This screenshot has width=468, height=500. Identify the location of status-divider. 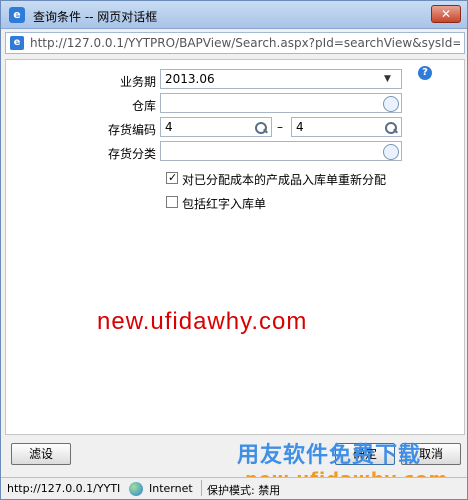
(201, 488).